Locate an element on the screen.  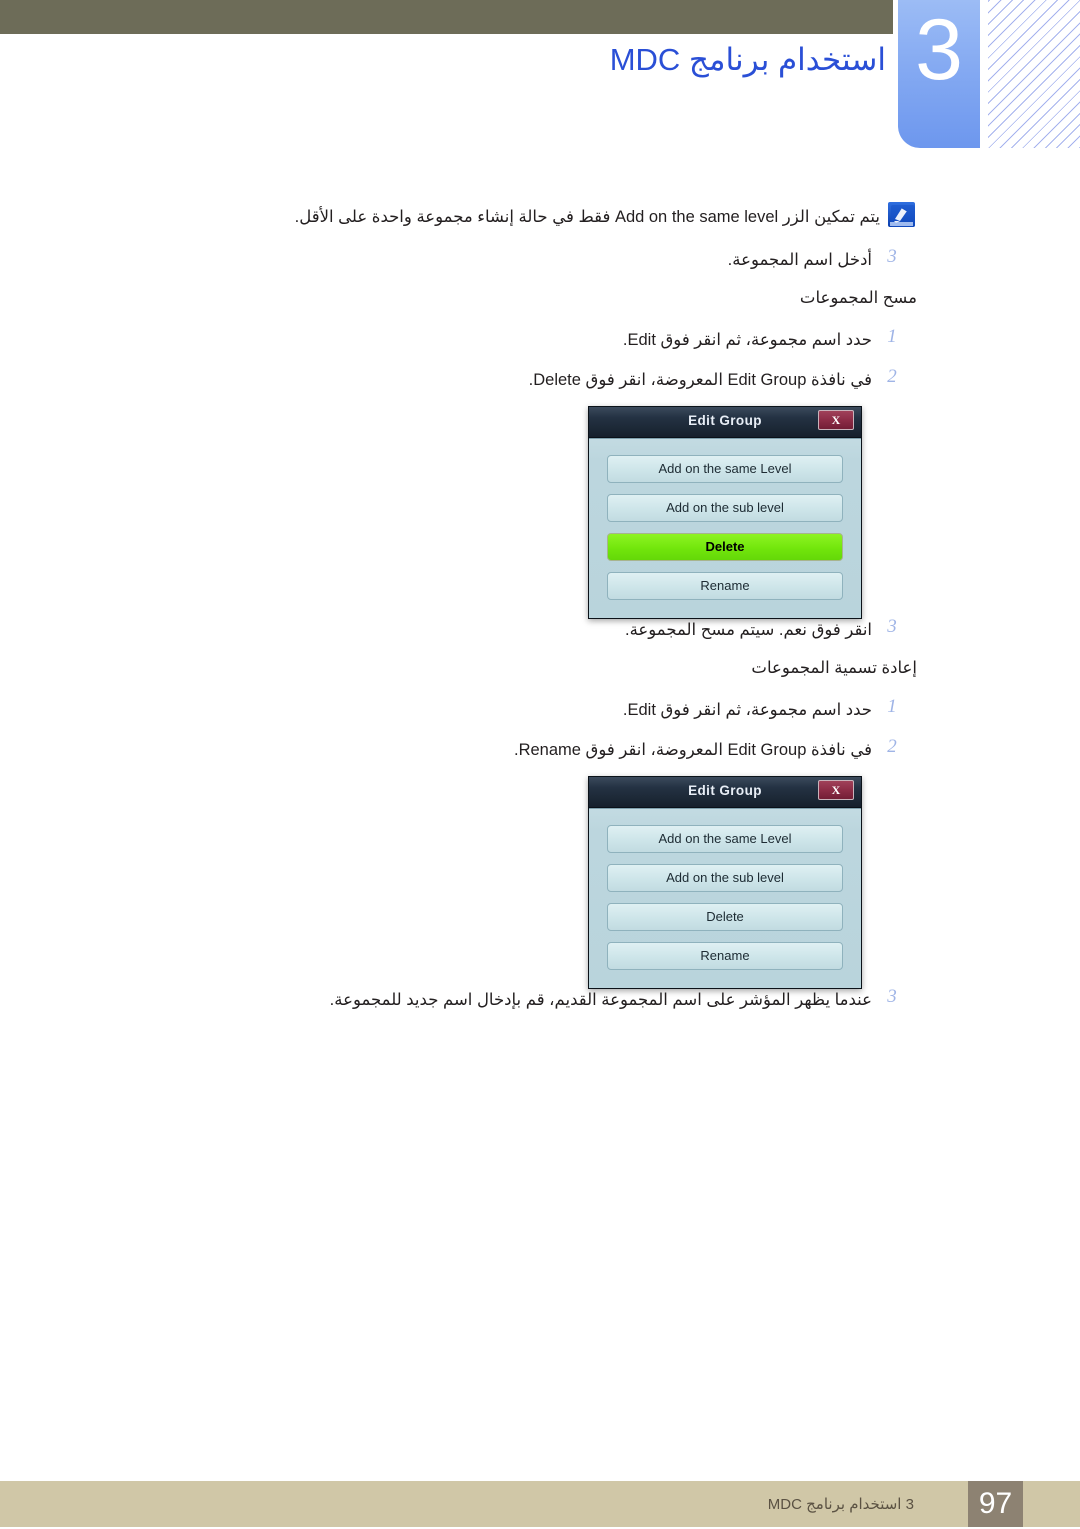
chapter-number-badge: 3 is located at coordinates (939, 74).